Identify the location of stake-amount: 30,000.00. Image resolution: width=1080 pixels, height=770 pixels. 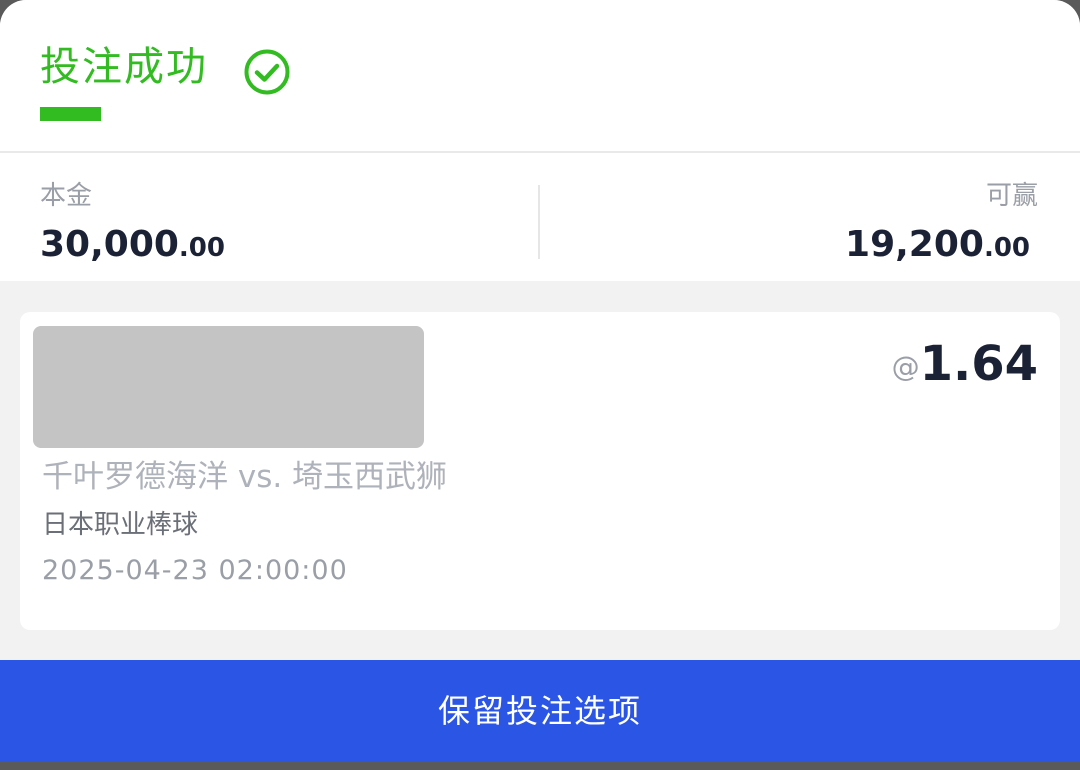
(132, 246).